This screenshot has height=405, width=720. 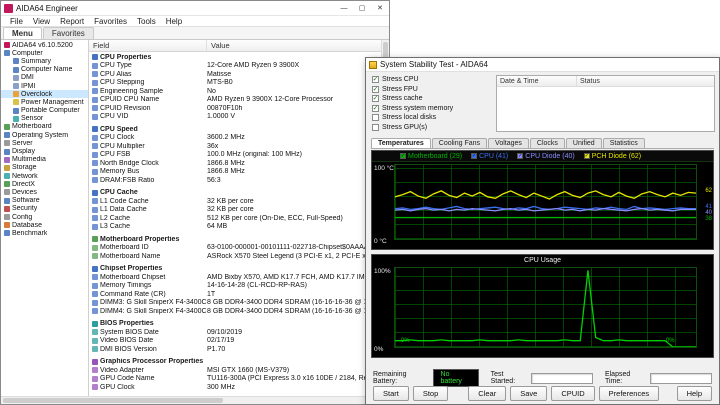 I want to click on save-button: Save, so click(x=529, y=393).